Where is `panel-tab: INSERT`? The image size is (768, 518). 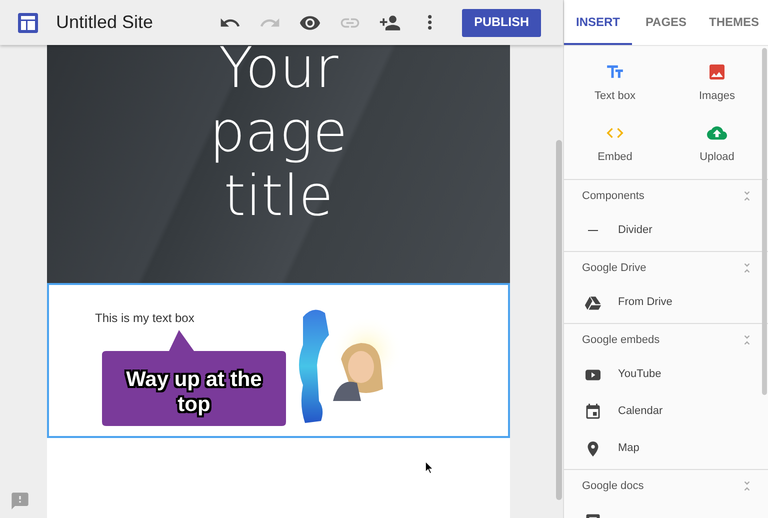 panel-tab: INSERT is located at coordinates (598, 22).